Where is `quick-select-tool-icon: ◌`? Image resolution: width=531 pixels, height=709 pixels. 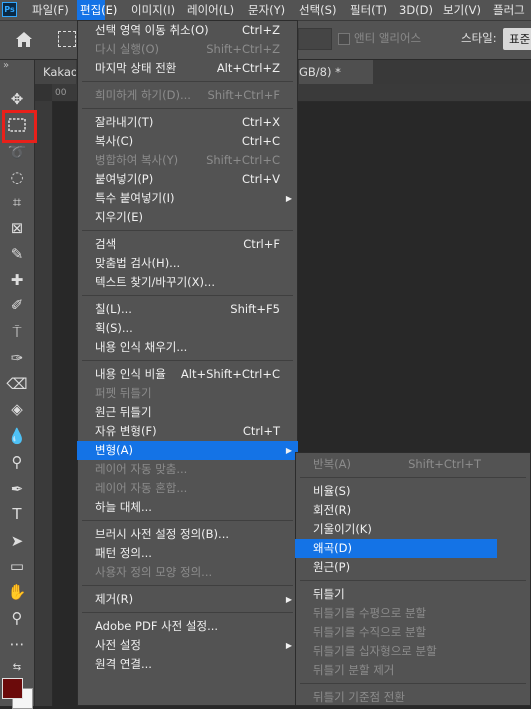
quick-select-tool-icon: ◌ is located at coordinates (17, 177).